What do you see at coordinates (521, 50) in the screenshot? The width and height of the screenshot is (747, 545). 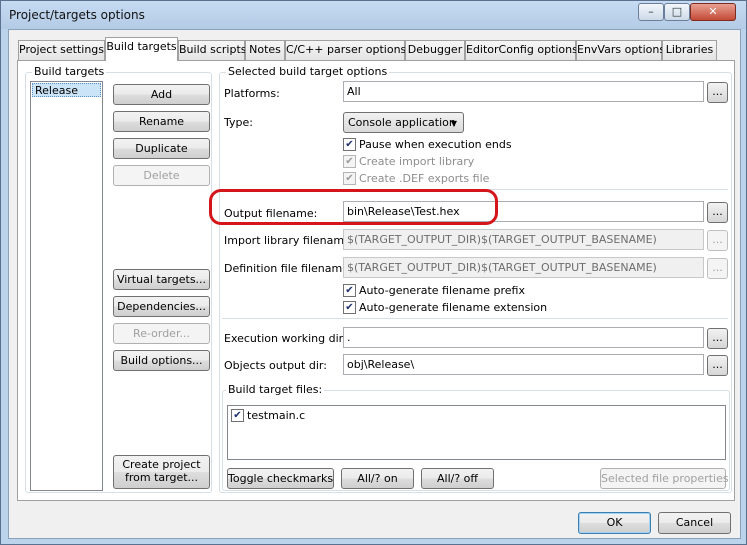 I see `tab-editorconfig-options: EditorConfig options` at bounding box center [521, 50].